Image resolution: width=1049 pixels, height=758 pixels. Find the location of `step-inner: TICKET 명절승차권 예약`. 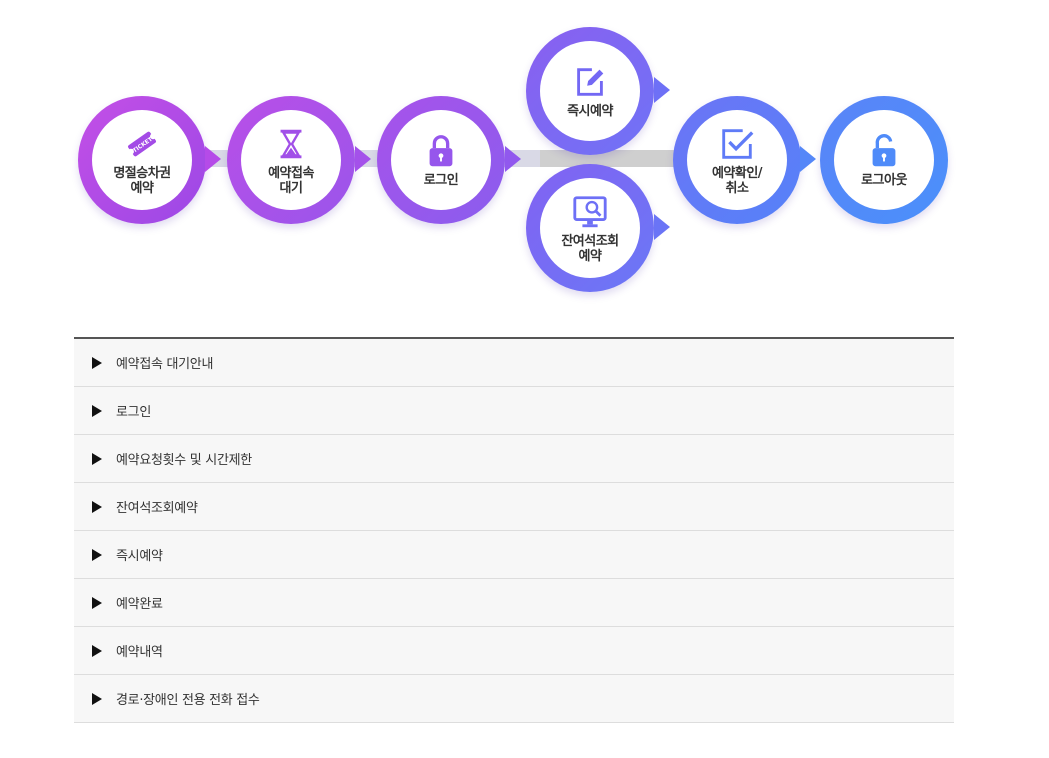

step-inner: TICKET 명절승차권 예약 is located at coordinates (142, 160).